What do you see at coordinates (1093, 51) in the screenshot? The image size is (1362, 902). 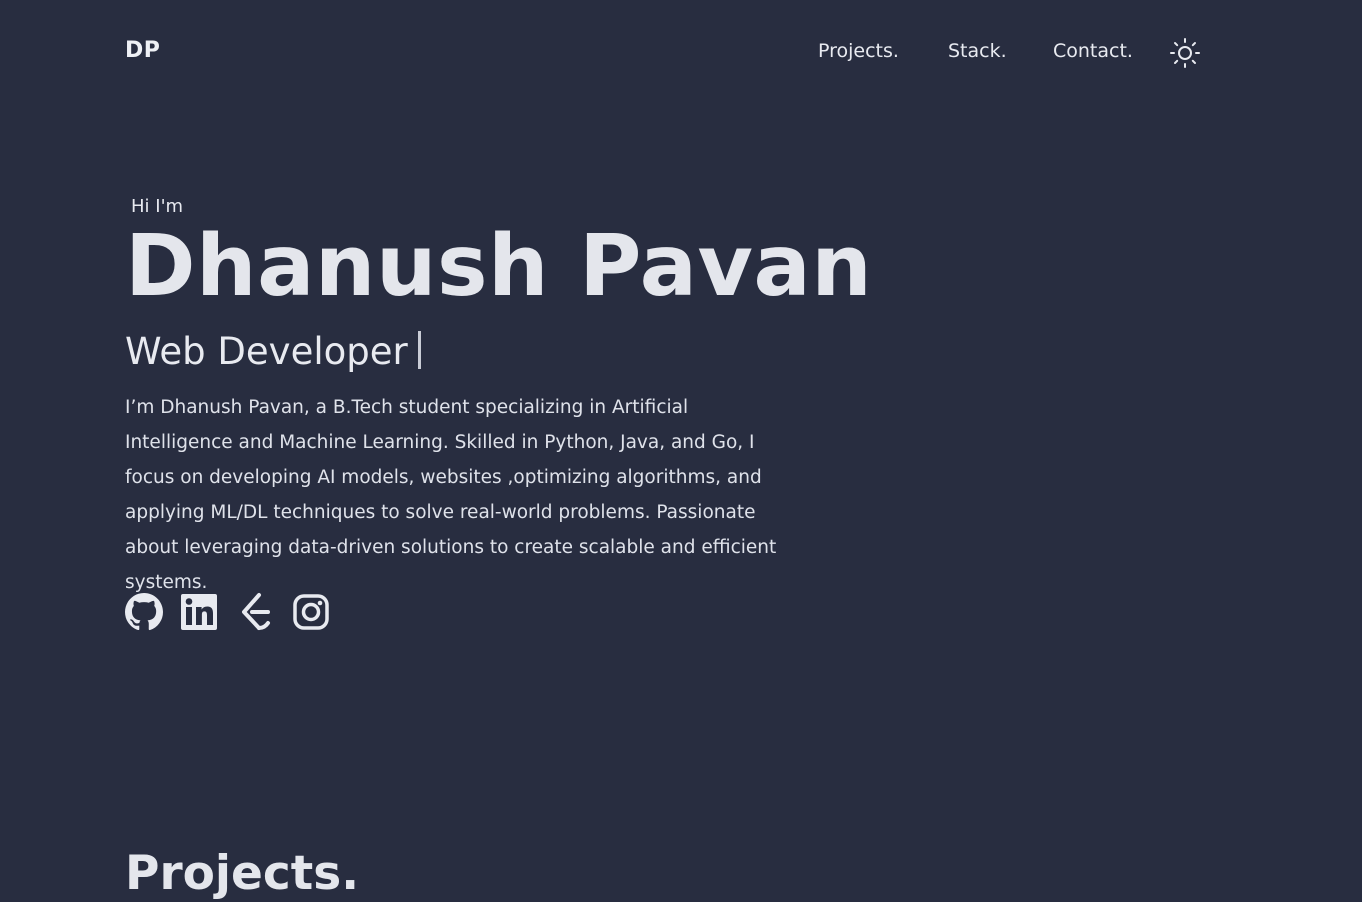 I see `nav-contact-link: Contact.` at bounding box center [1093, 51].